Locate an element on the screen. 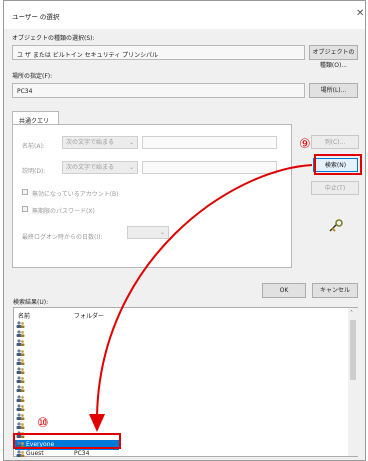 This screenshot has height=461, width=368. everyone-row-highlight is located at coordinates (67, 441).